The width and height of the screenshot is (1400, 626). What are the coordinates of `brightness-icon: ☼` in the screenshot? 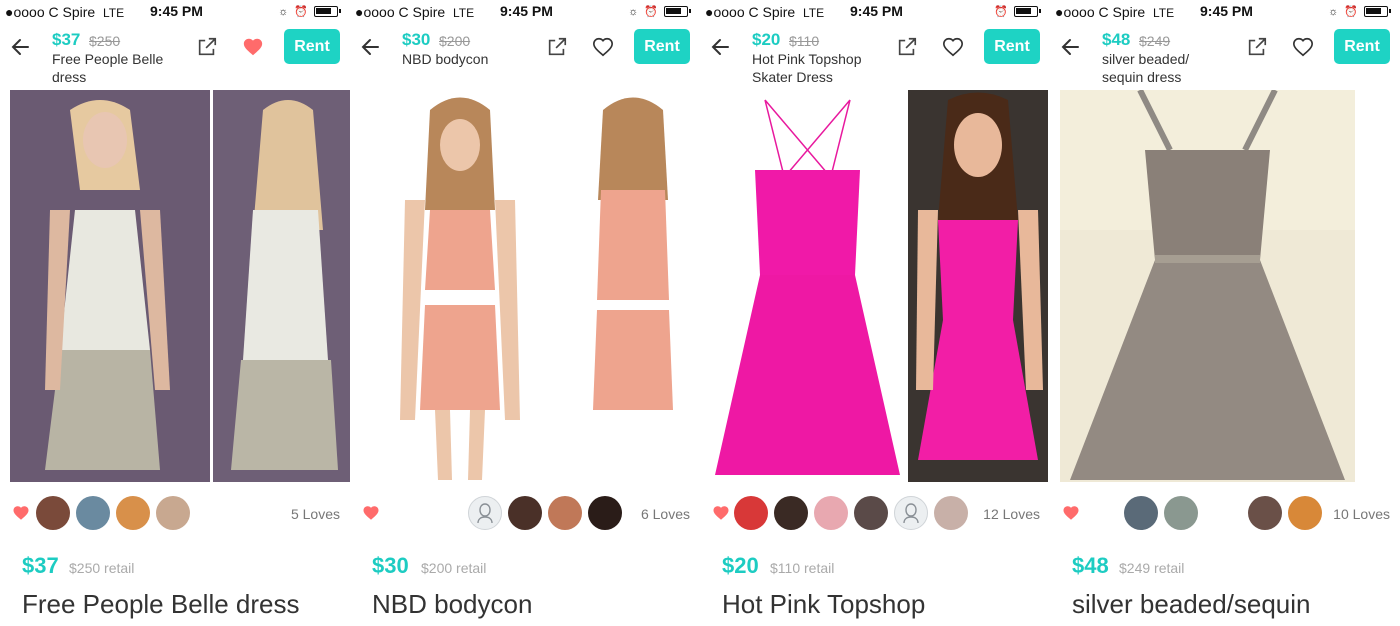 It's located at (1333, 11).